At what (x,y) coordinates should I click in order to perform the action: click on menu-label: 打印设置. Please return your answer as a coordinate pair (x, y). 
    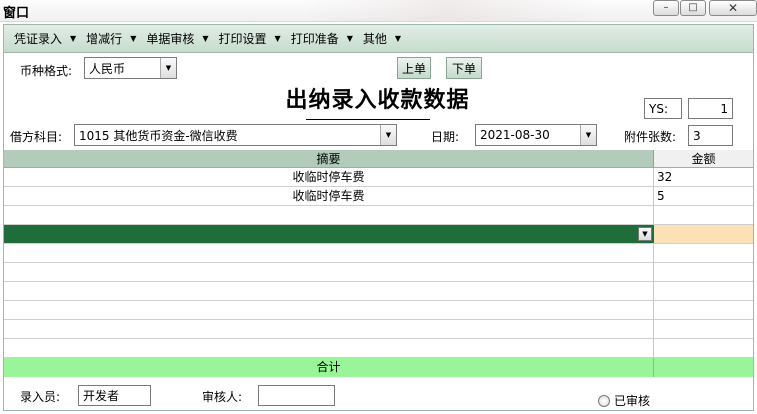
    Looking at the image, I should click on (242, 39).